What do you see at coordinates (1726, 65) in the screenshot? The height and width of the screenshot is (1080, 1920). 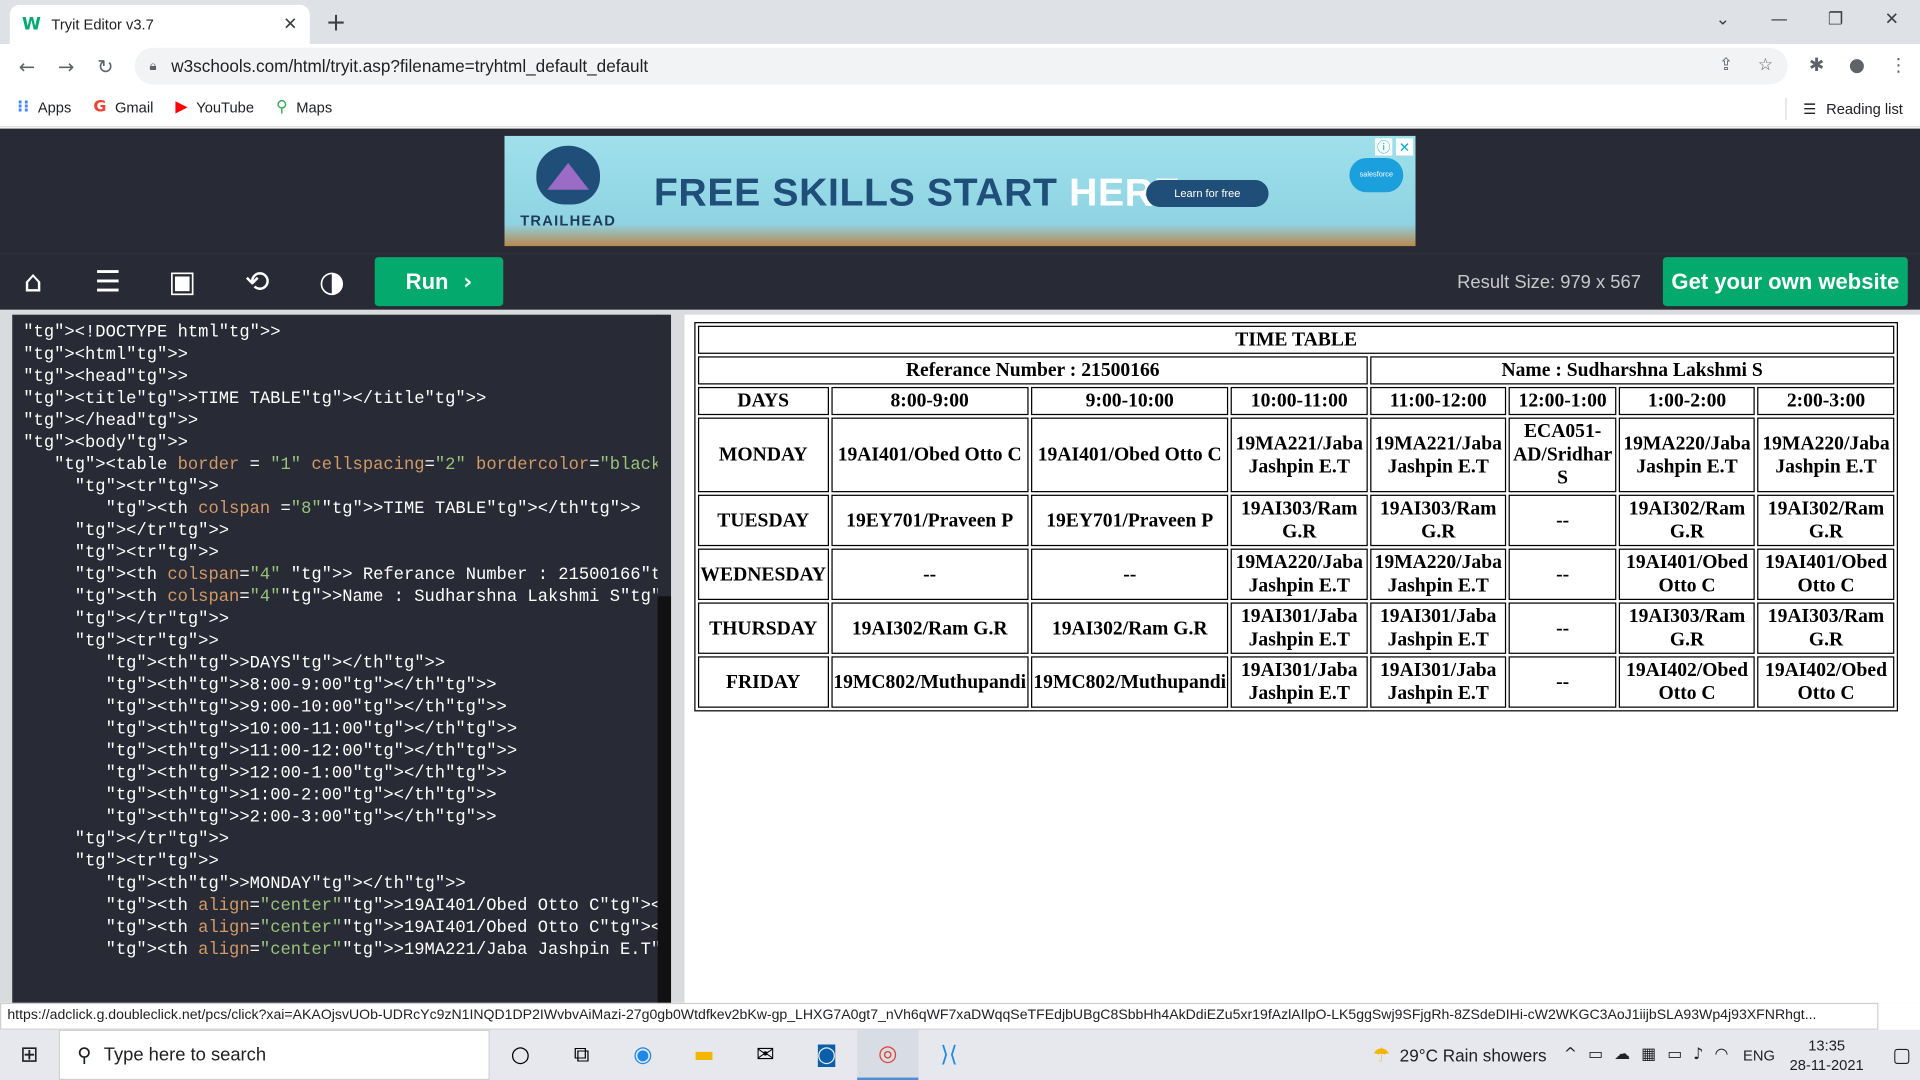 I see `share-icon: ⇪` at bounding box center [1726, 65].